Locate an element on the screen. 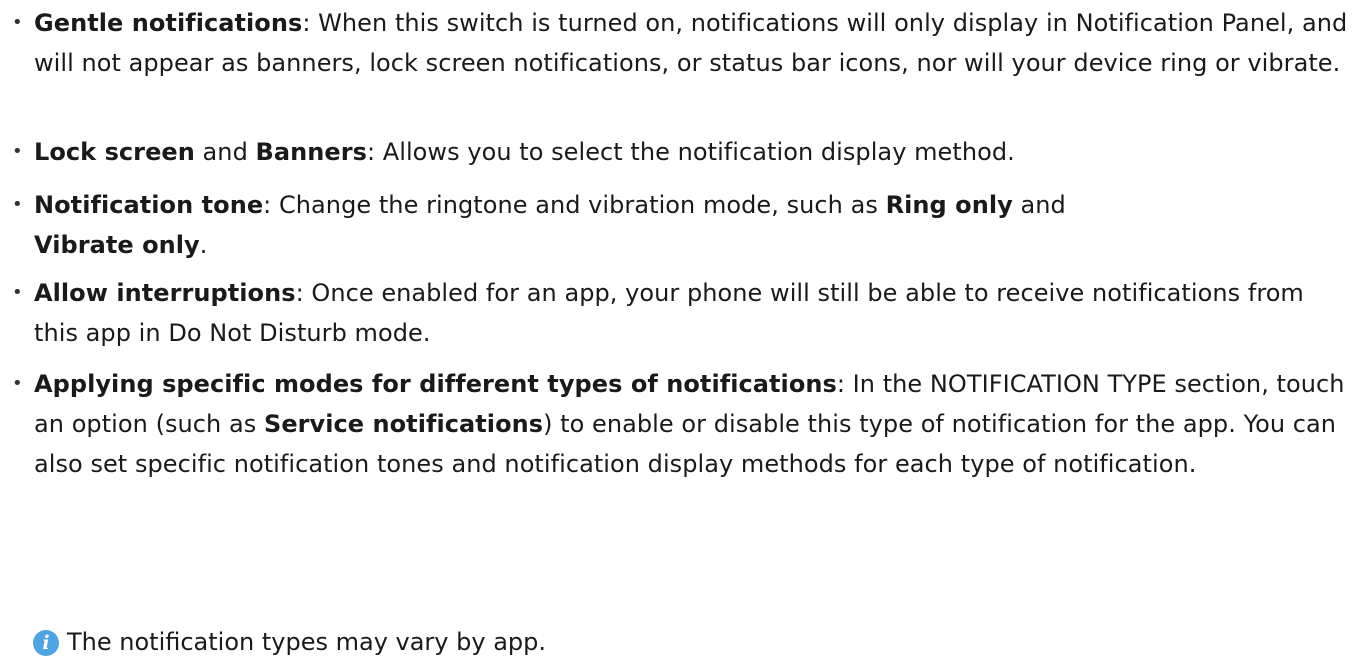 The width and height of the screenshot is (1372, 668). term-gentle-notifications: Gentle notifications is located at coordinates (168, 23).